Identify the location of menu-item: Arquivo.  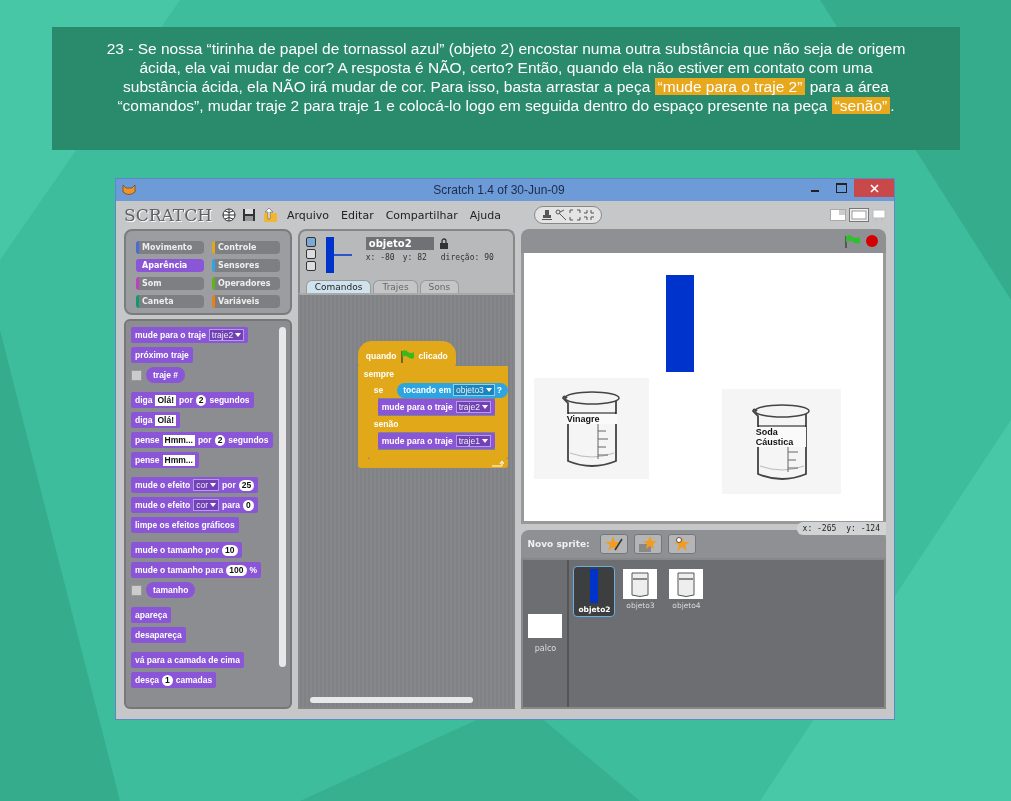
(308, 215).